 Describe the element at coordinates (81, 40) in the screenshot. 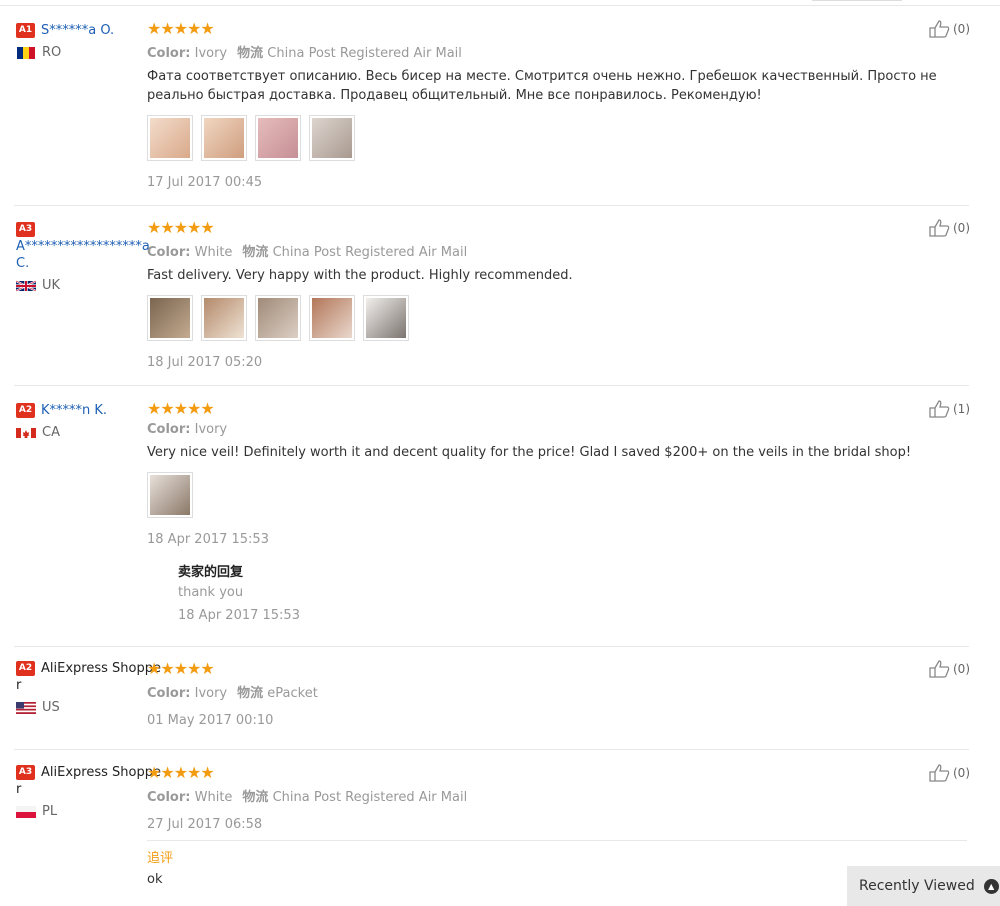

I see `reviewer-info: A1 S******a O. RO` at that location.